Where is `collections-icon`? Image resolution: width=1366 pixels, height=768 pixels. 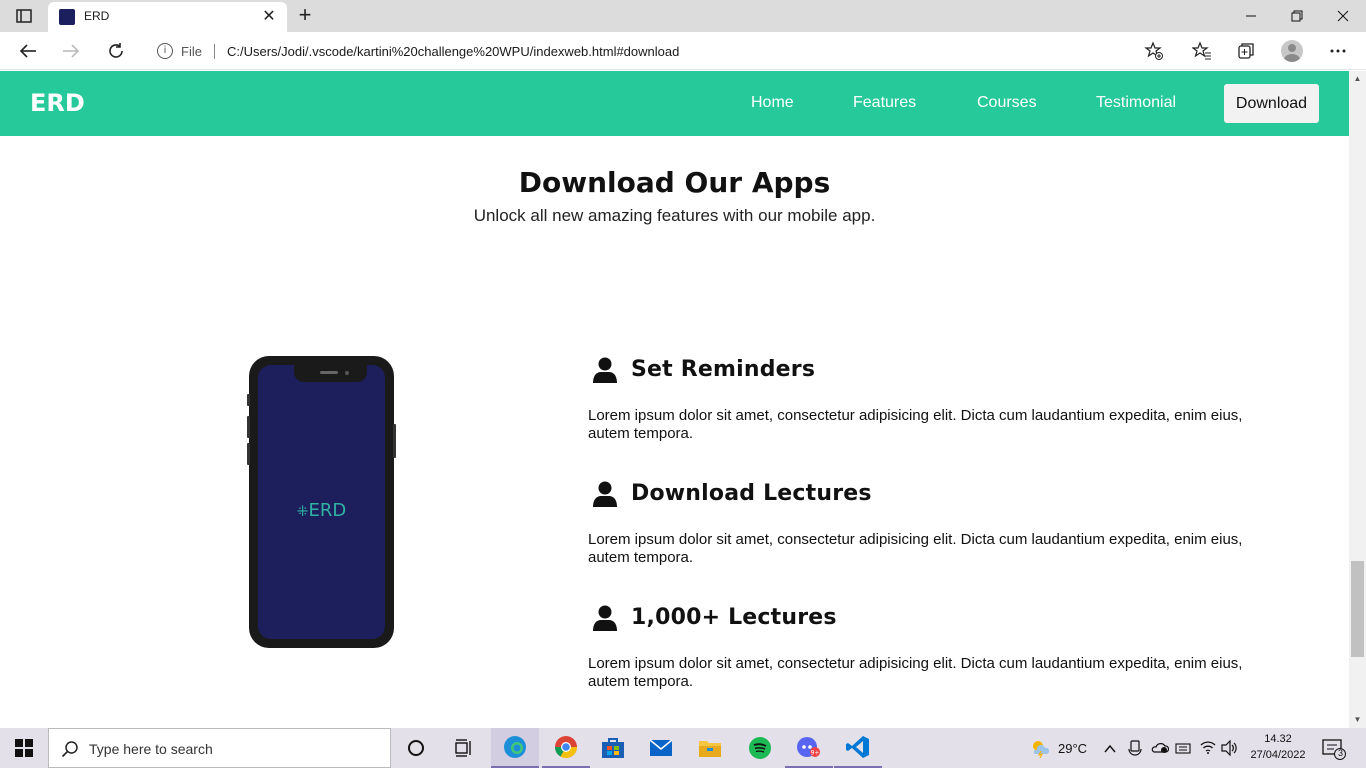 collections-icon is located at coordinates (1246, 51).